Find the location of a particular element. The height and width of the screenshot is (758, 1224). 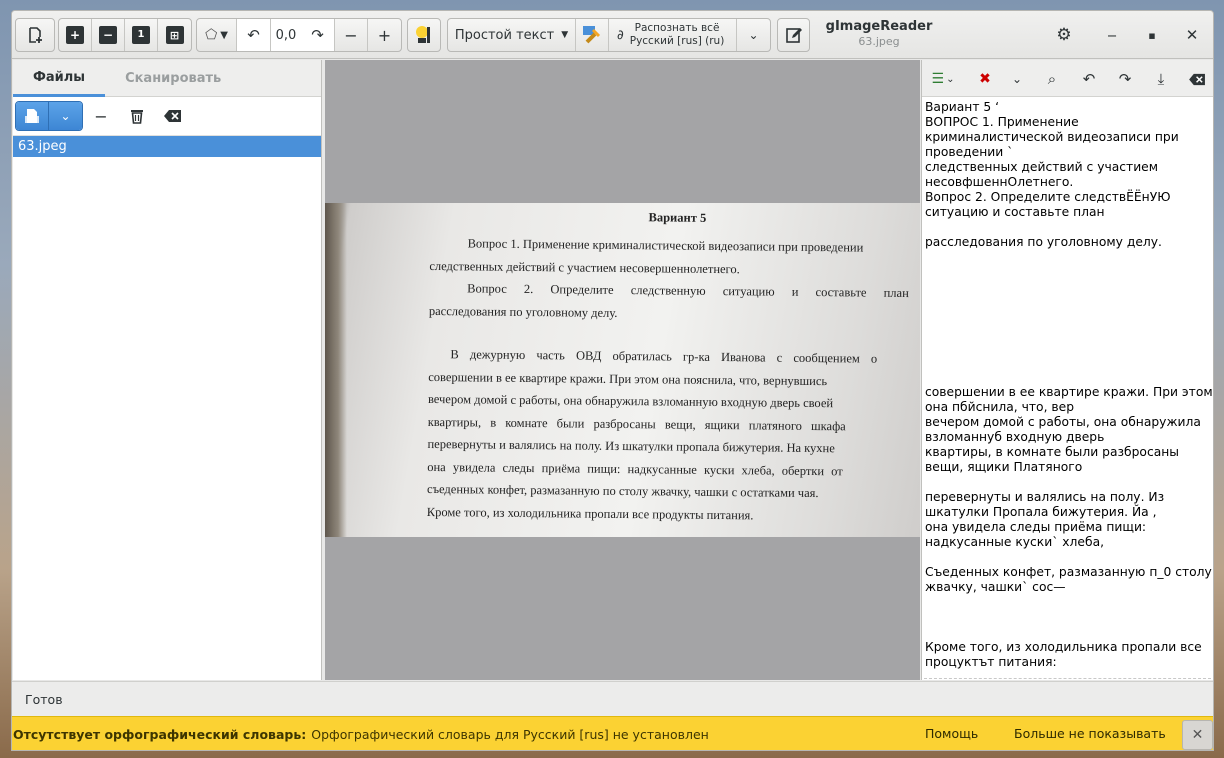

maximize-button: ▪ is located at coordinates (1152, 35).